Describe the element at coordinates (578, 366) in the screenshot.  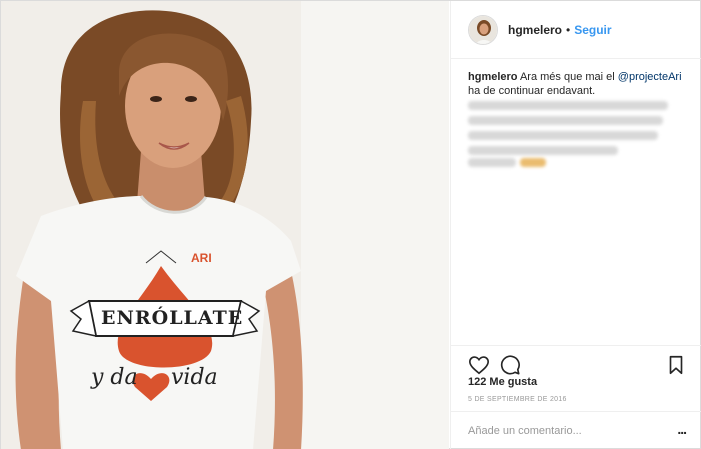
I see `action-icons-row` at that location.